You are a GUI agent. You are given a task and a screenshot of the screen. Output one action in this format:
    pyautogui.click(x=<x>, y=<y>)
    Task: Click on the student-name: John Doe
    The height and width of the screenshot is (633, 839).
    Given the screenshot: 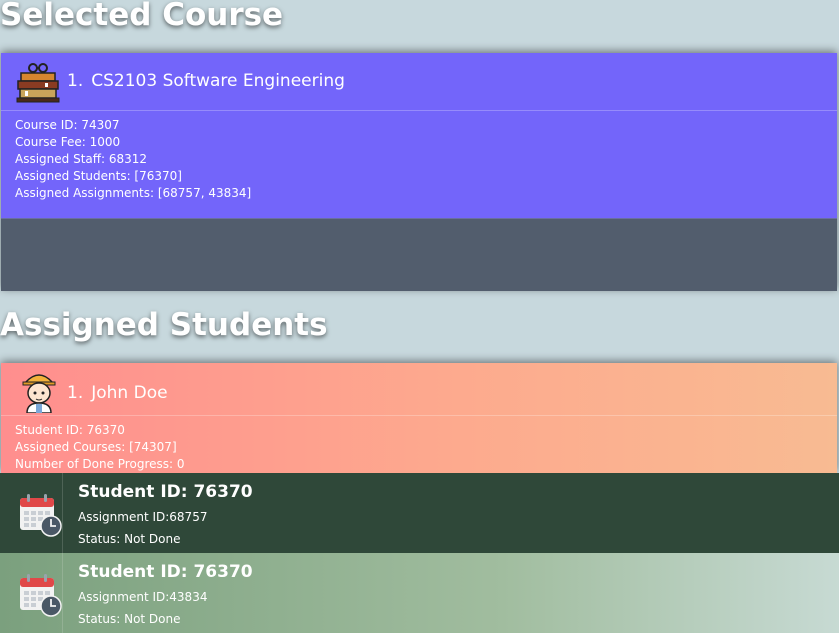 What is the action you would take?
    pyautogui.click(x=129, y=393)
    